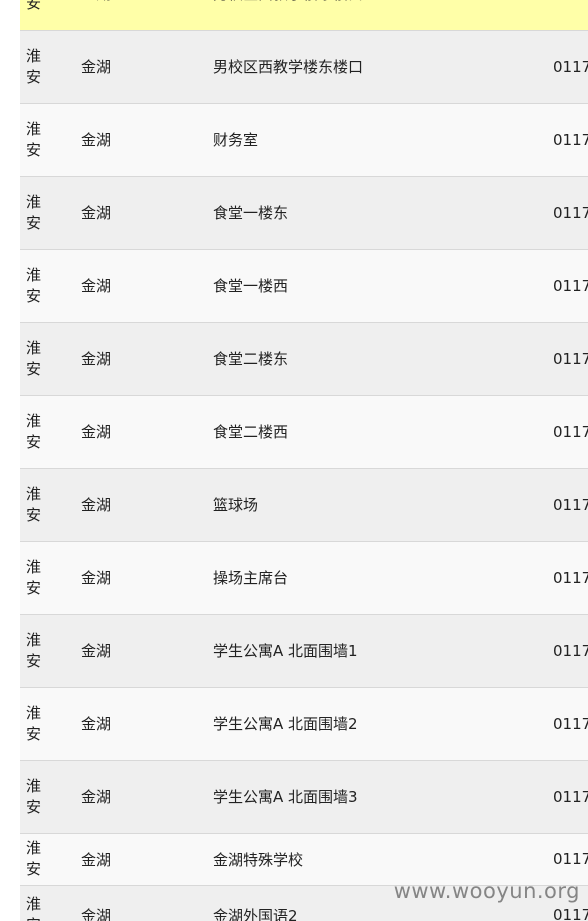  I want to click on table-row: 淮安 金湖 财务室 01171, so click(304, 140).